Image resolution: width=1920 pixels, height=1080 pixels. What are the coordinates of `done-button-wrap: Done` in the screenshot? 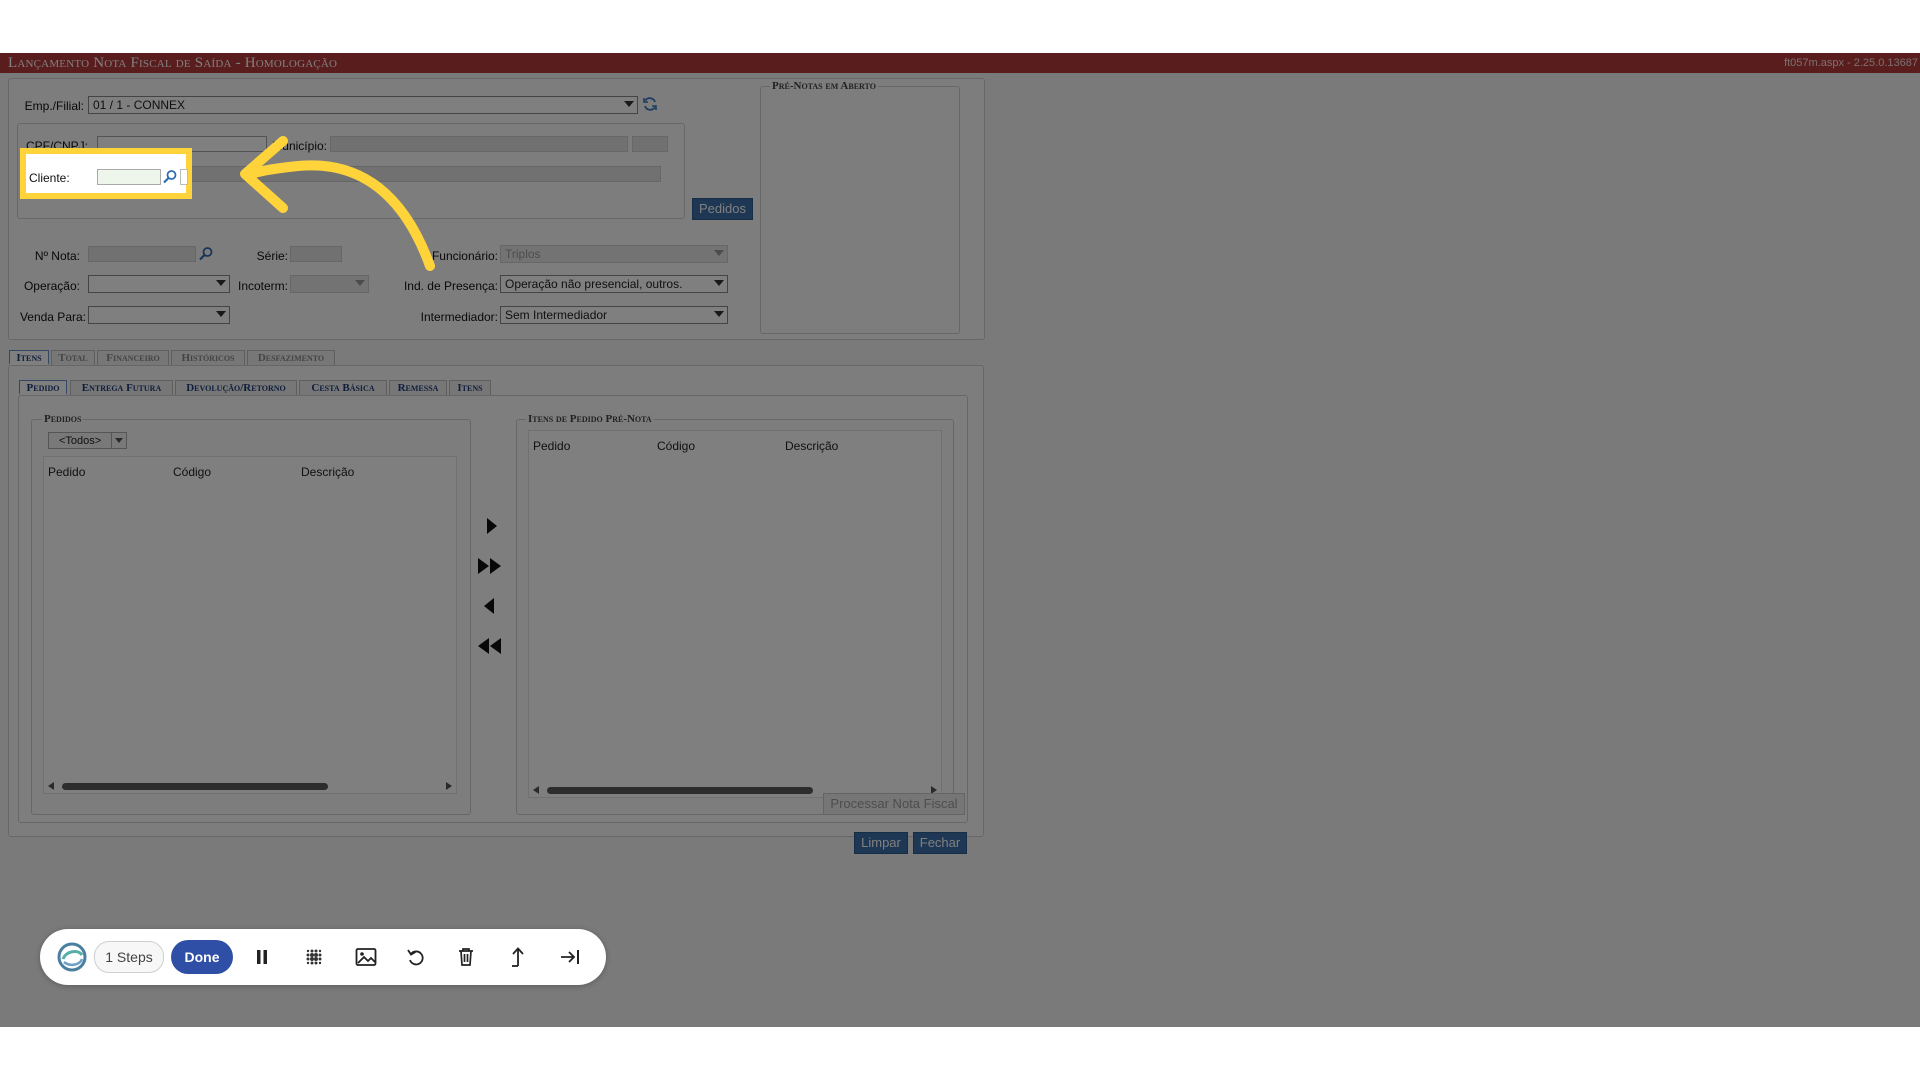 It's located at (202, 957).